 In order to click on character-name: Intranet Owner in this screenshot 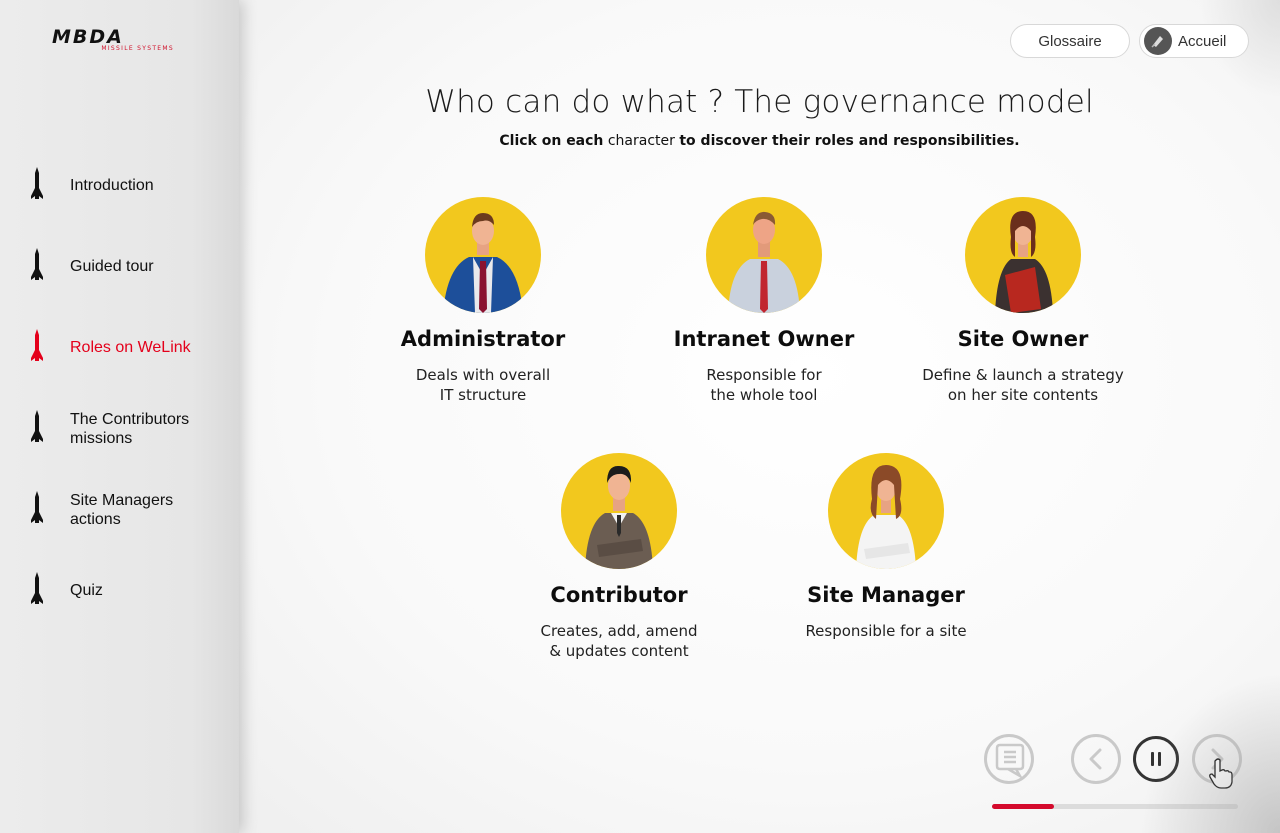, I will do `click(764, 339)`.